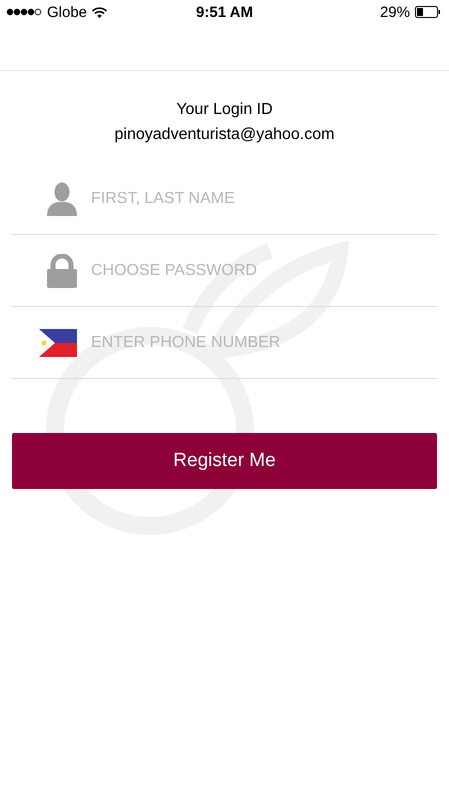 The height and width of the screenshot is (800, 449). What do you see at coordinates (24, 12) in the screenshot?
I see `signal-icon` at bounding box center [24, 12].